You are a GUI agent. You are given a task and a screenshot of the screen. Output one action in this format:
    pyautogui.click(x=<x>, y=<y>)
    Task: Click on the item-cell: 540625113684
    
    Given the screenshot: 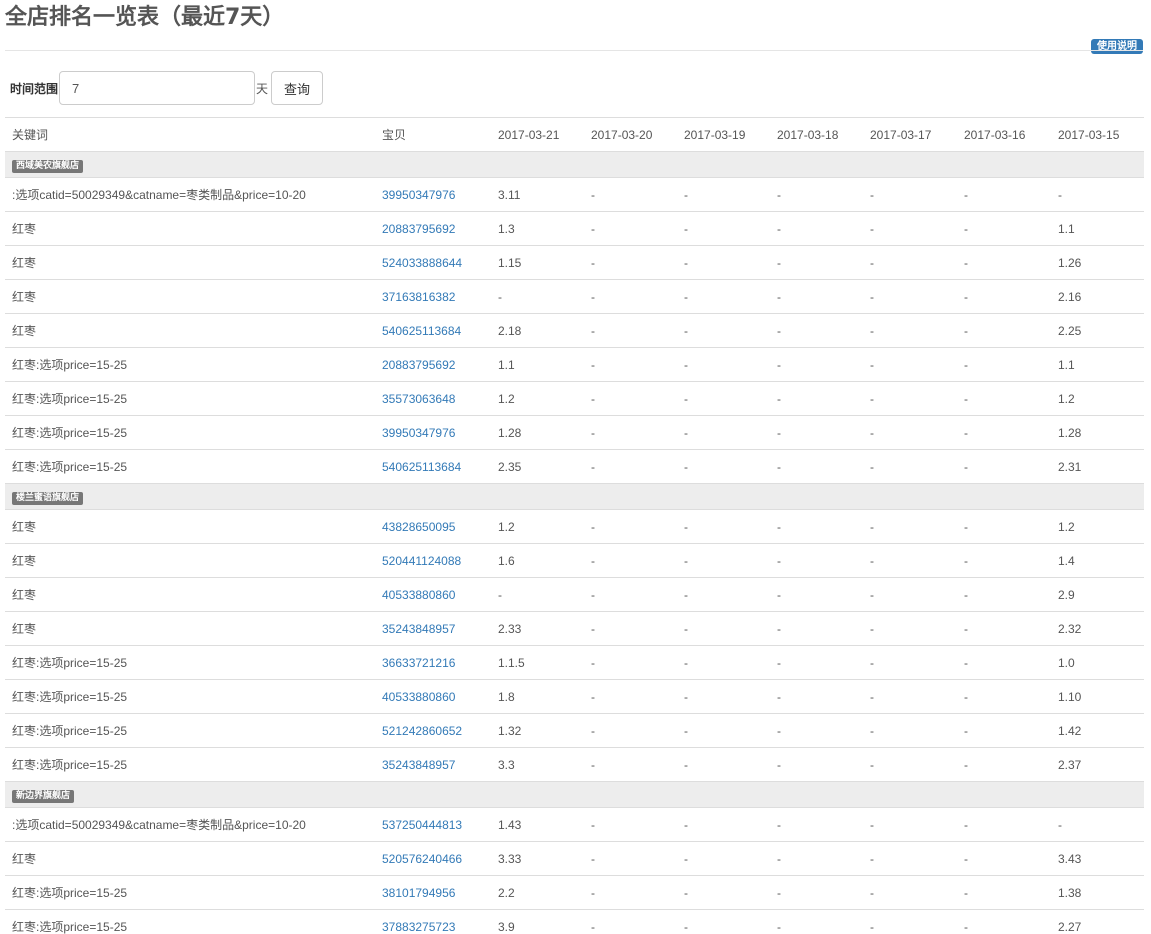 What is the action you would take?
    pyautogui.click(x=433, y=330)
    